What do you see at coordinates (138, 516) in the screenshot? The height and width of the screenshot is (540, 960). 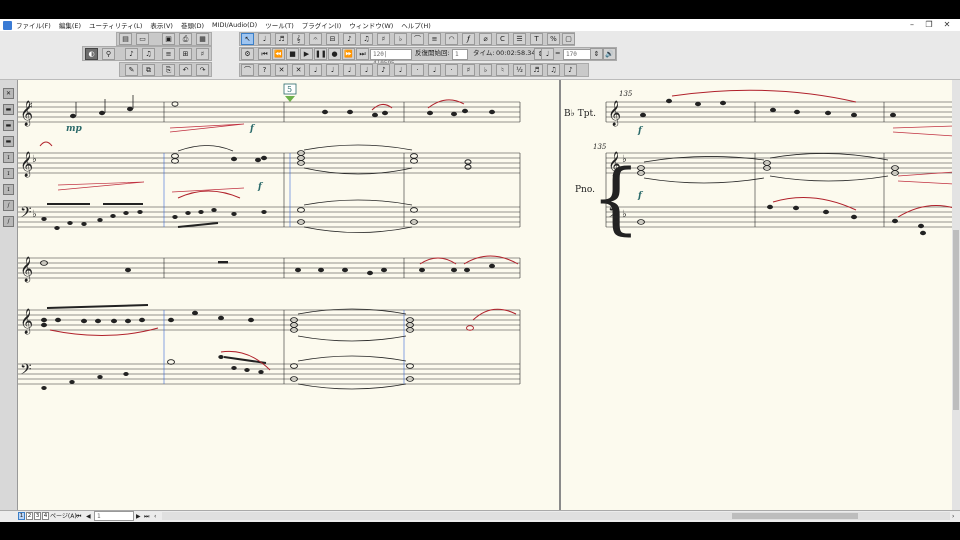 I see `next-page-icon: ▶` at bounding box center [138, 516].